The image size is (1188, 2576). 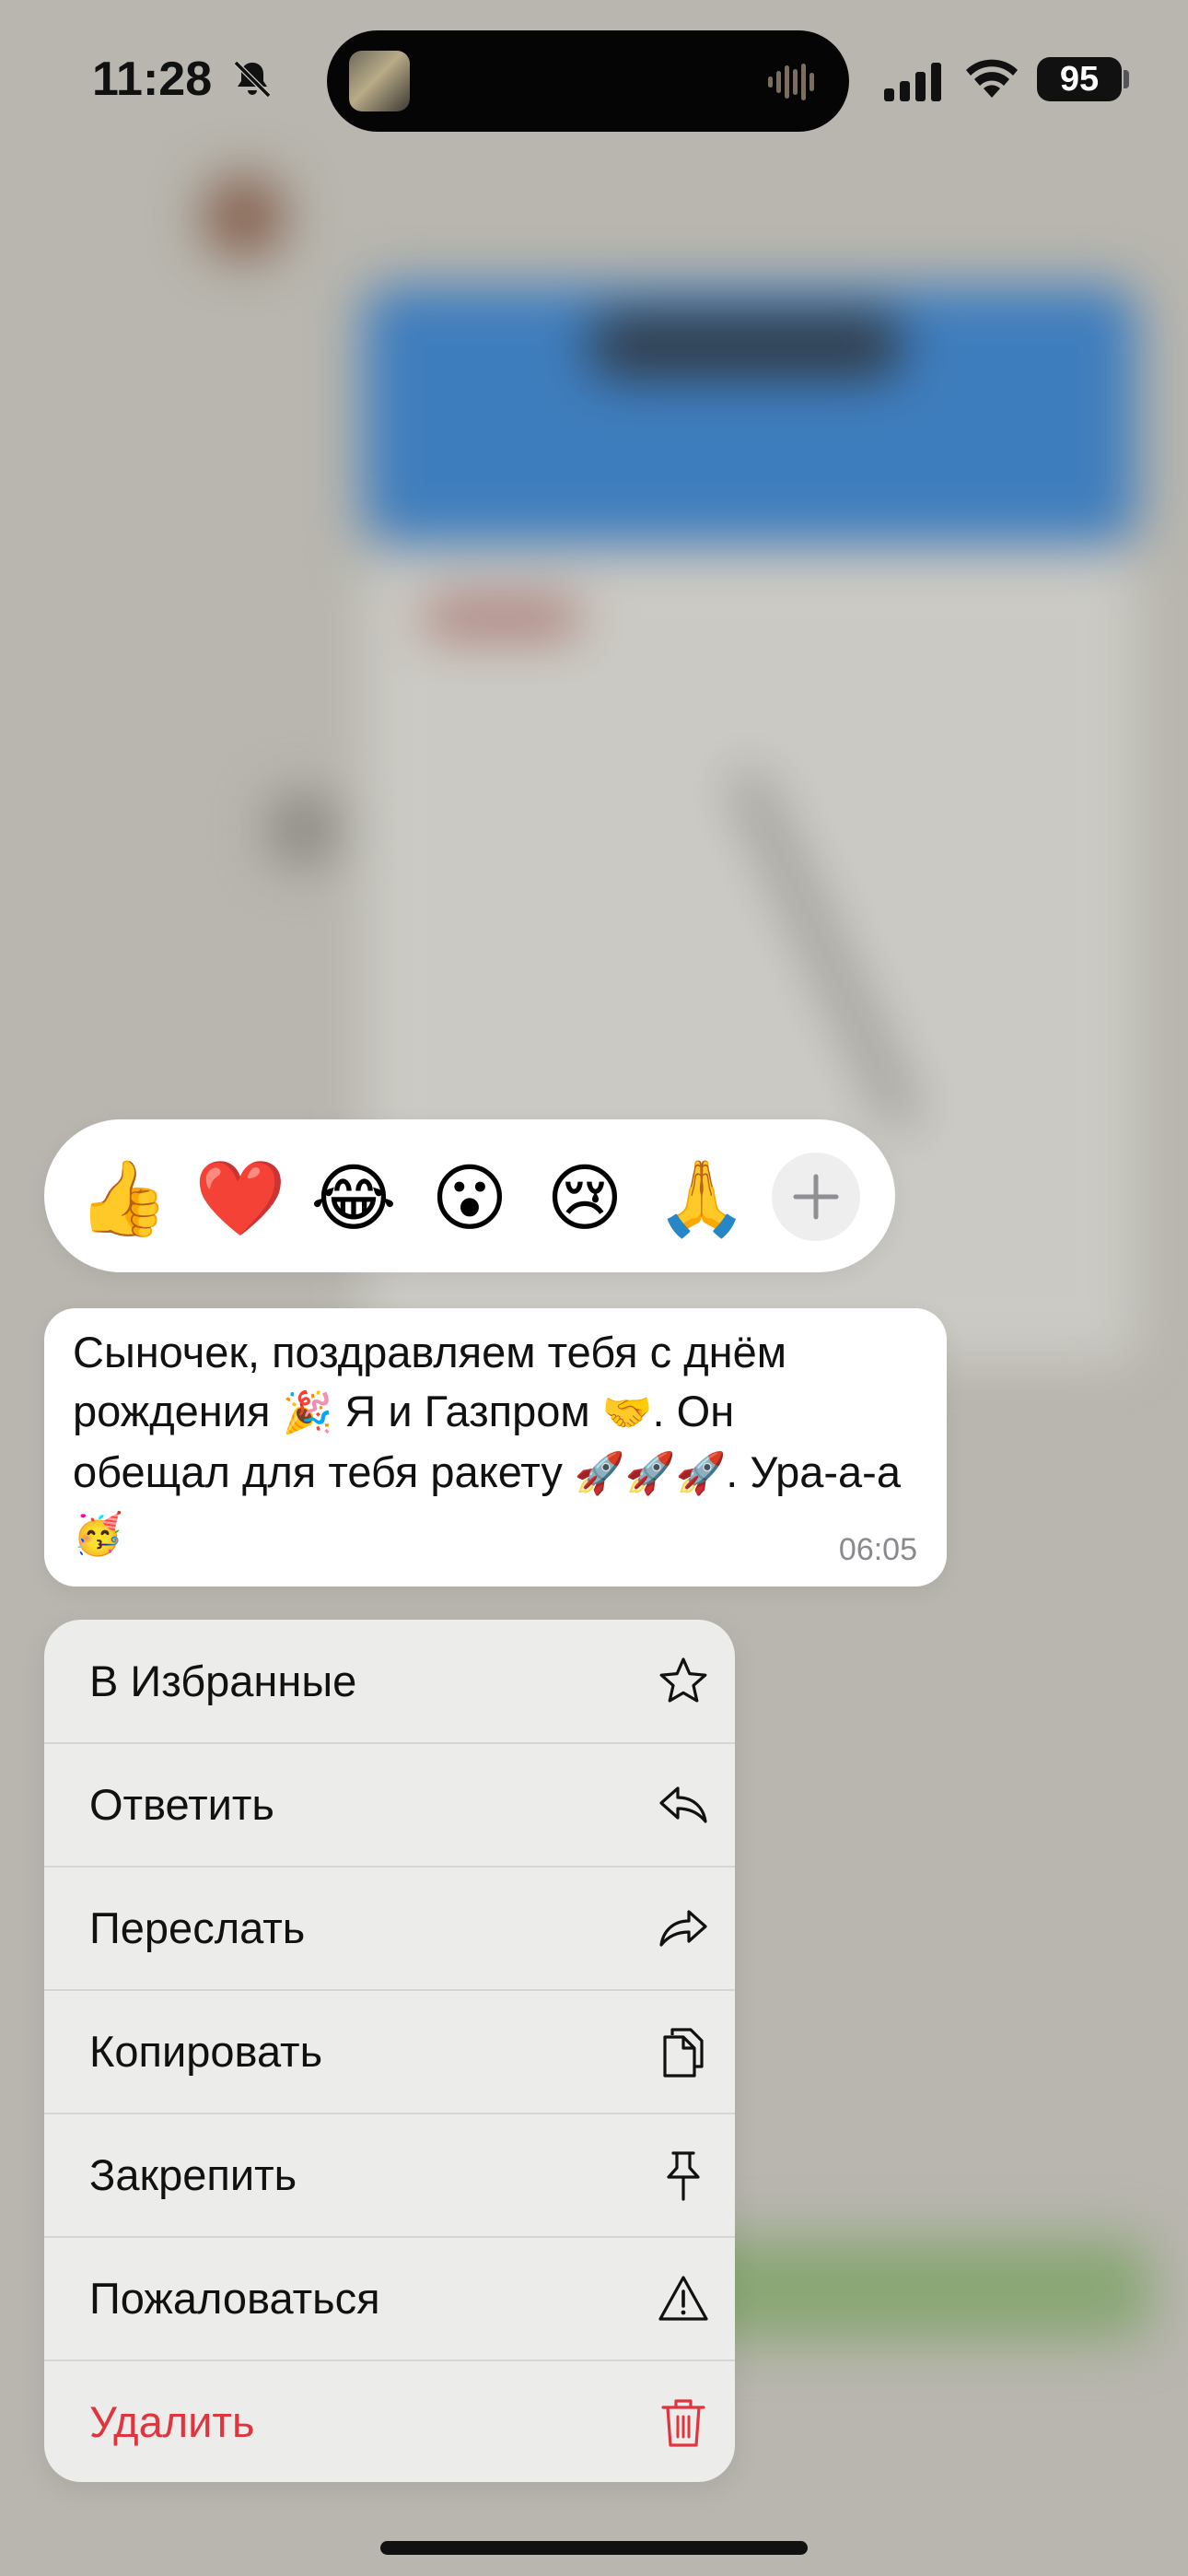 I want to click on reactions-bar: 👍 ❤️ 😂 😮 😢 🙏, so click(x=469, y=1195).